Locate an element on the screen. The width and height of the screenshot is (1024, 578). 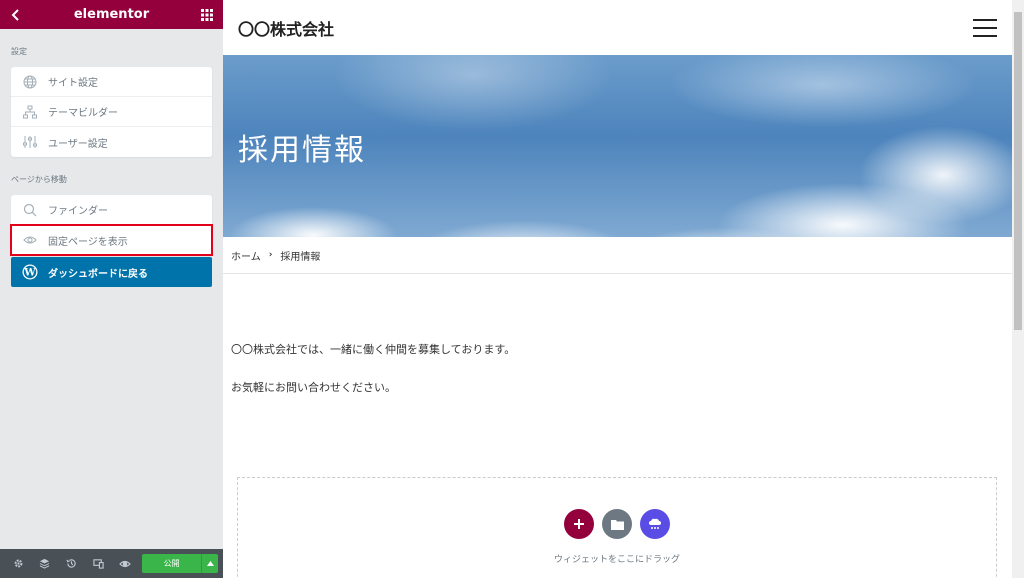
breadcrumb-current: 採用情報 is located at coordinates (300, 257).